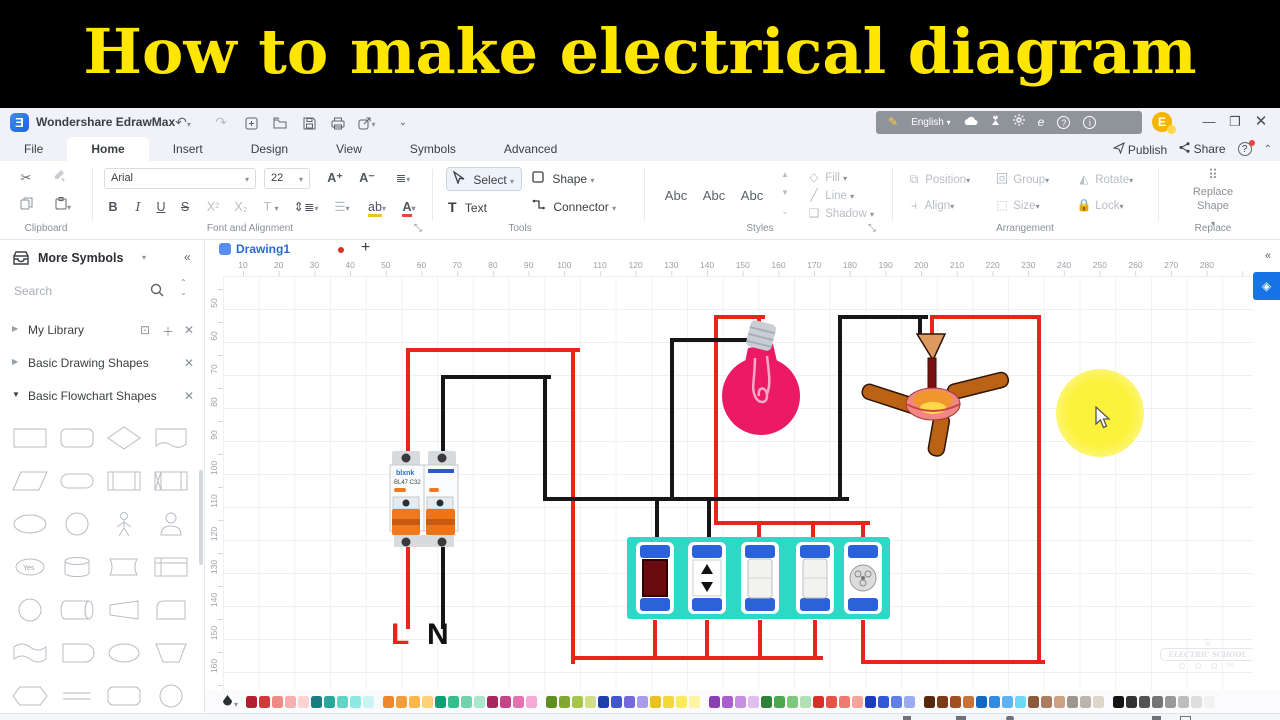  Describe the element at coordinates (170, 523) in the screenshot. I see `symbol-user` at that location.